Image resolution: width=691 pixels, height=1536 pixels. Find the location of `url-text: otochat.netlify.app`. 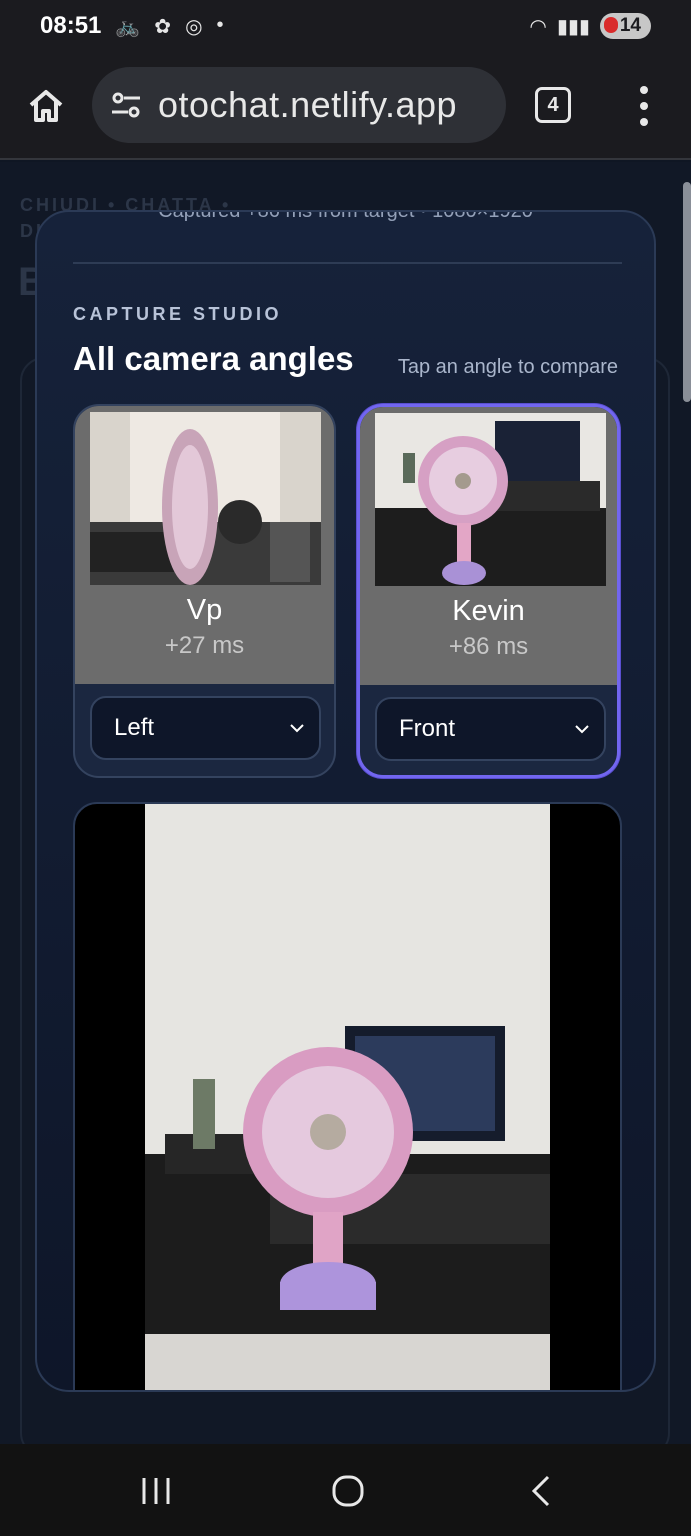

url-text: otochat.netlify.app is located at coordinates (307, 105).